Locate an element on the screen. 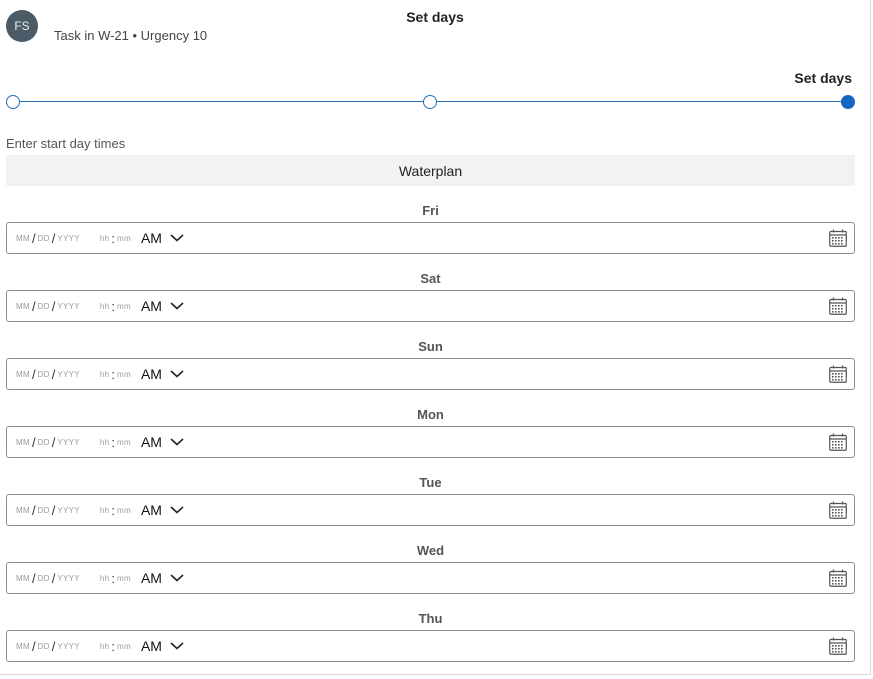  day-row-sun: Sun MM / DD / YYYY hh : mm AM is located at coordinates (430, 373).